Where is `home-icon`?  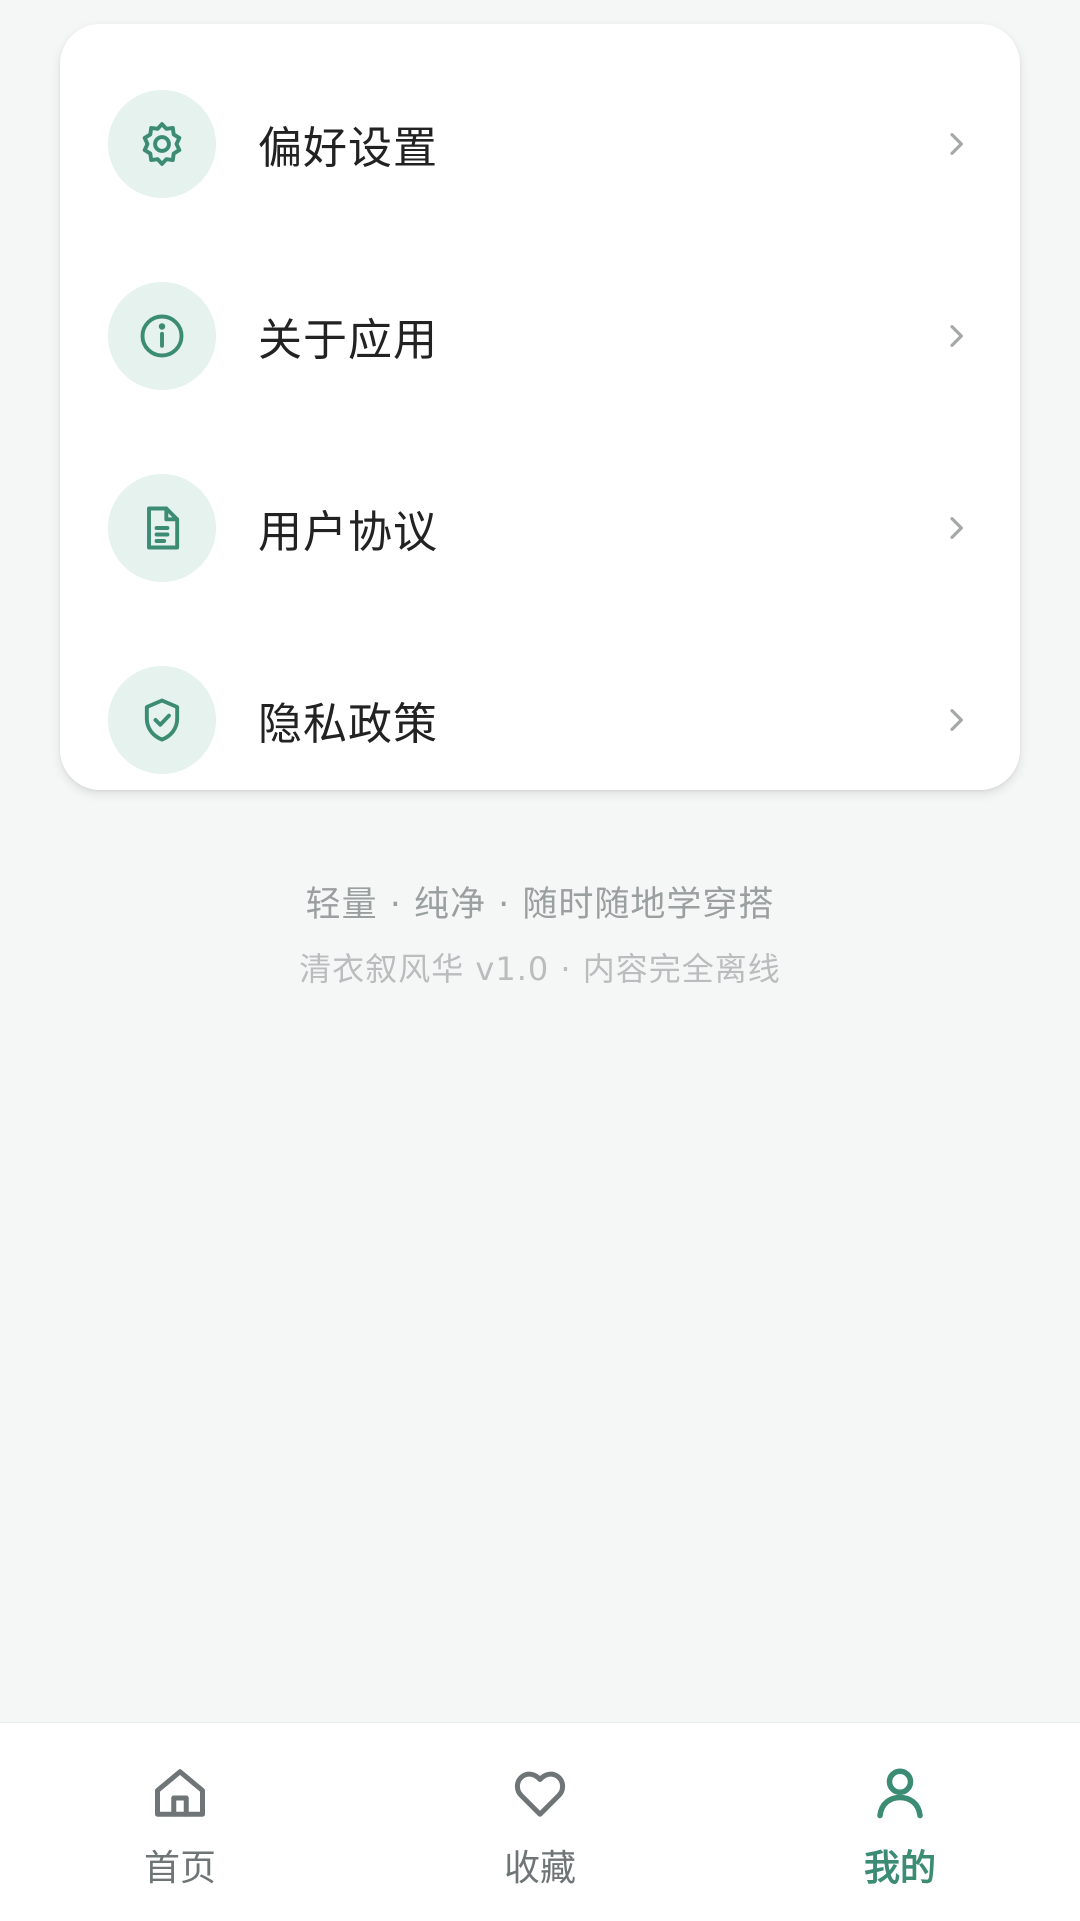 home-icon is located at coordinates (180, 1793).